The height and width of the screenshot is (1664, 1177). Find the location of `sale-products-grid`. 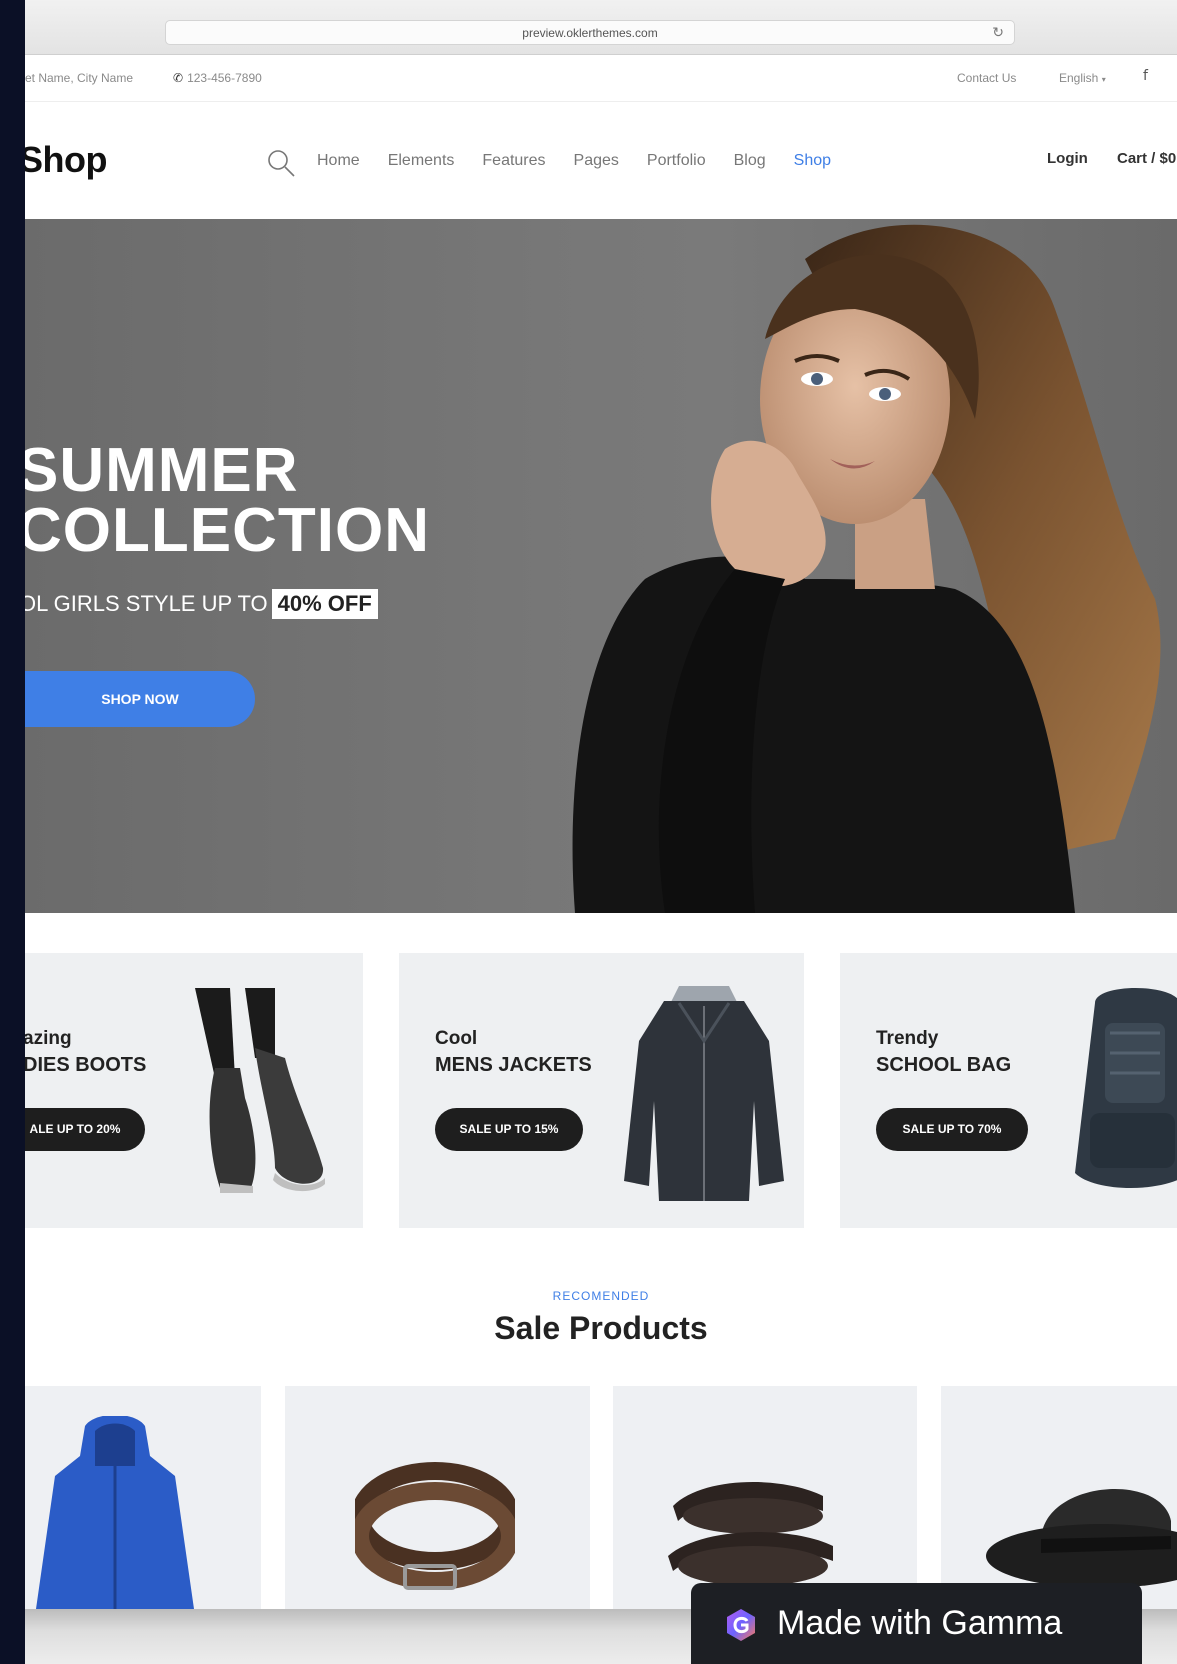

sale-products-grid is located at coordinates (601, 1498).